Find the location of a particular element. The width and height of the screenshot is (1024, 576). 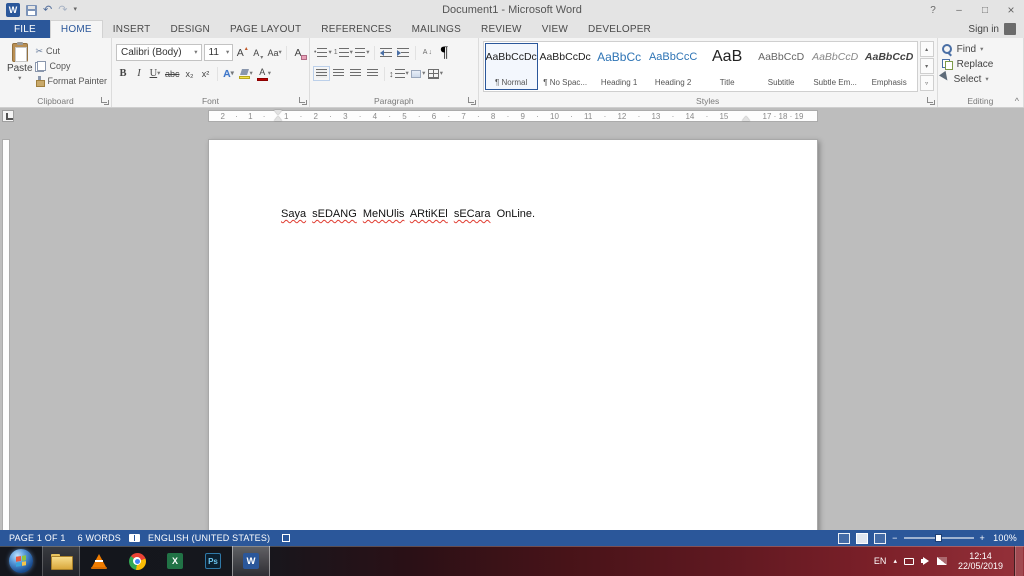

clipboard-dialog-launcher-icon is located at coordinates (104, 100).